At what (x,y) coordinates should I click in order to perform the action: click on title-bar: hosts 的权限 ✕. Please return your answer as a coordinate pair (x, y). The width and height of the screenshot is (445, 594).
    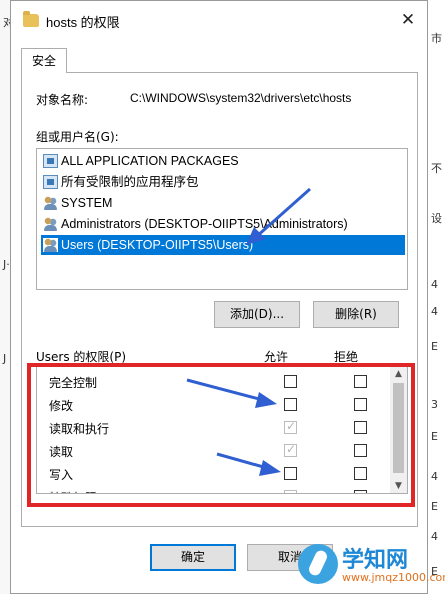
    Looking at the image, I should click on (219, 21).